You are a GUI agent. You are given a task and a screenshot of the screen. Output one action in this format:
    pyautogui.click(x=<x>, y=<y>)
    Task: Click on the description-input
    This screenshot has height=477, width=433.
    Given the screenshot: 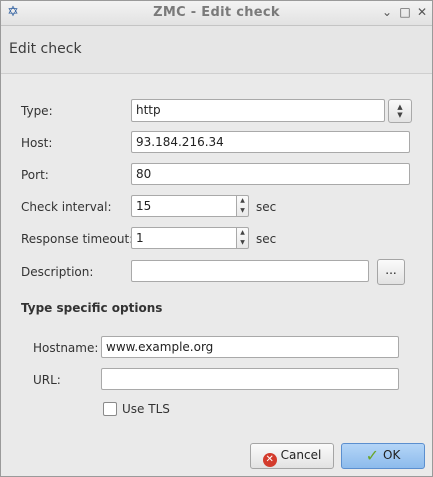 What is the action you would take?
    pyautogui.click(x=250, y=271)
    